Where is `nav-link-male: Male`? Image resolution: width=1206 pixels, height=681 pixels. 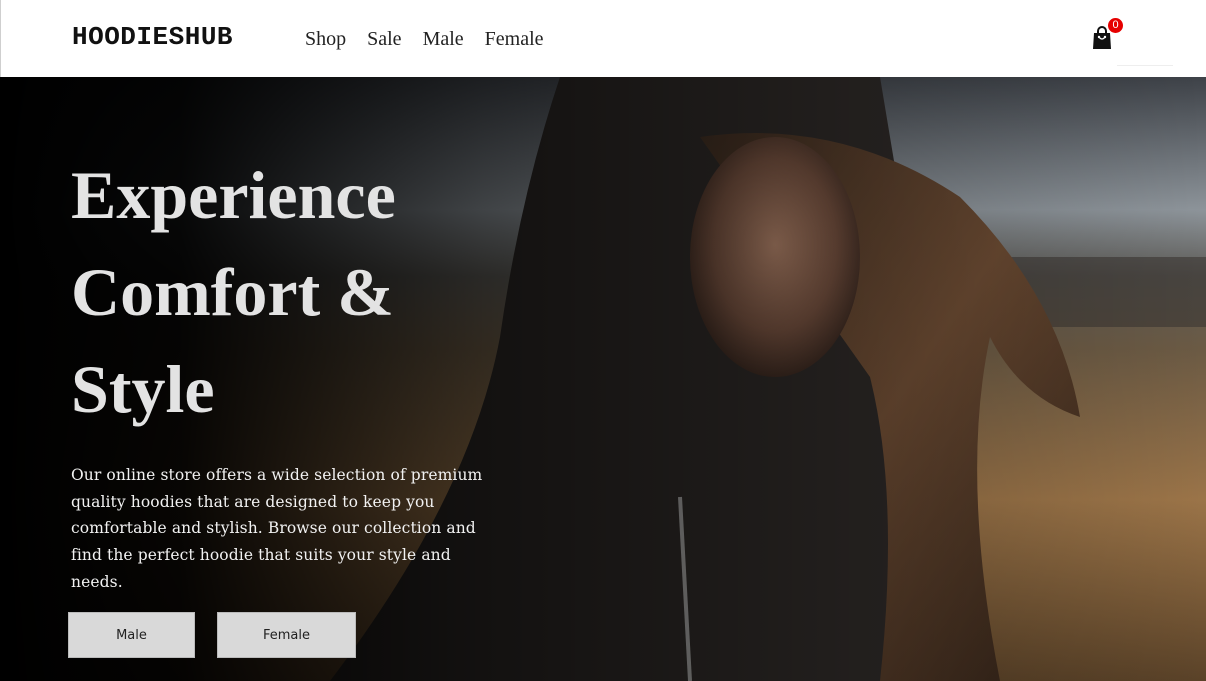 nav-link-male: Male is located at coordinates (443, 39).